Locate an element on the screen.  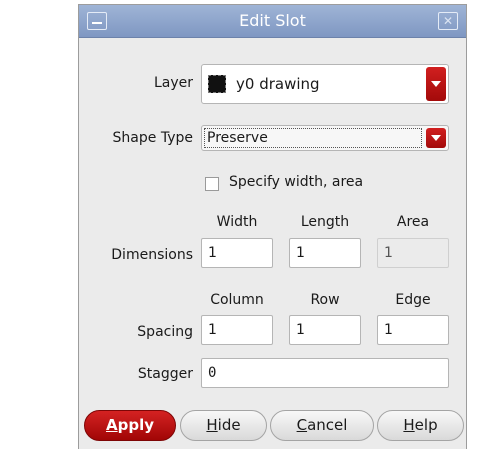
title-bar: Edit Slot ✕ is located at coordinates (272, 21).